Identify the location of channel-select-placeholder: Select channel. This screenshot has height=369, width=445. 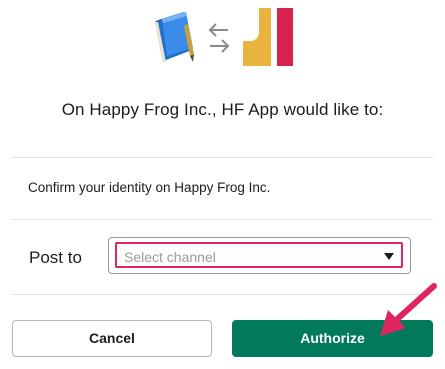
(170, 257).